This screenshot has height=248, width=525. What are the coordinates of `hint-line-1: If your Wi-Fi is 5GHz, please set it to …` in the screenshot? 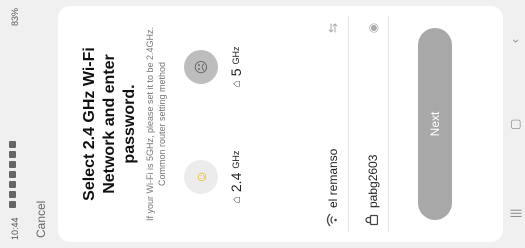 It's located at (150, 124).